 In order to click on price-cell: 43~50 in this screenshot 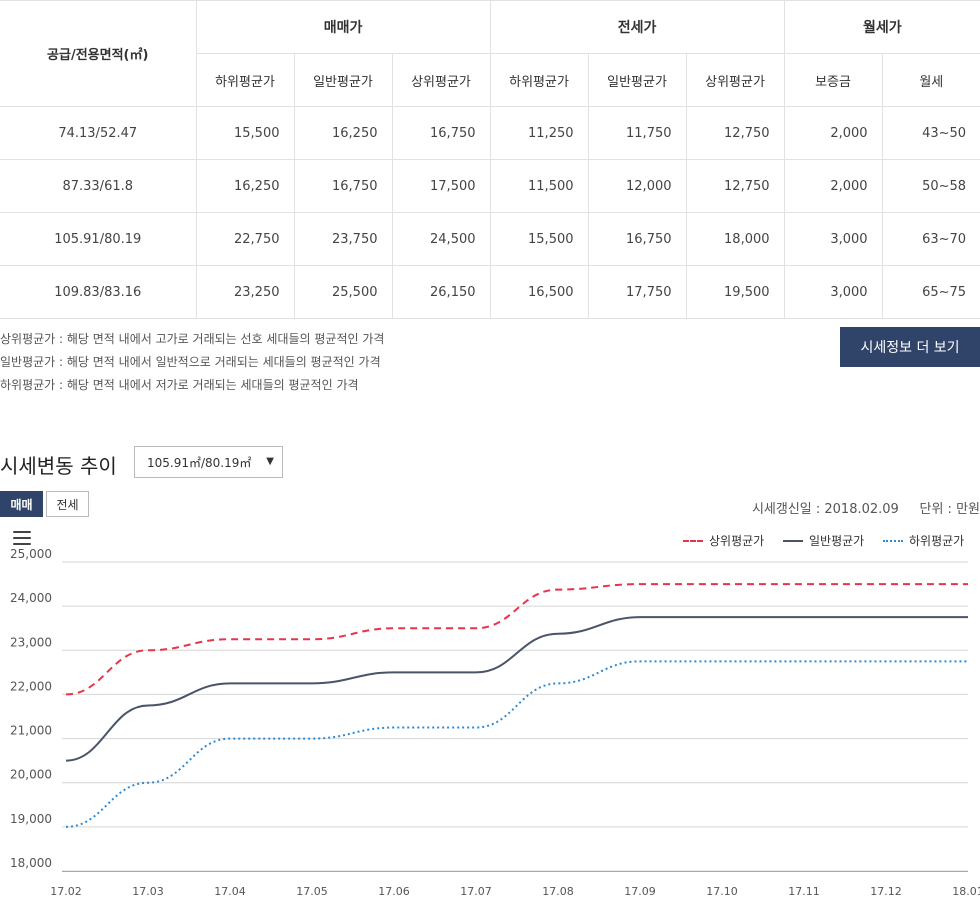, I will do `click(930, 133)`.